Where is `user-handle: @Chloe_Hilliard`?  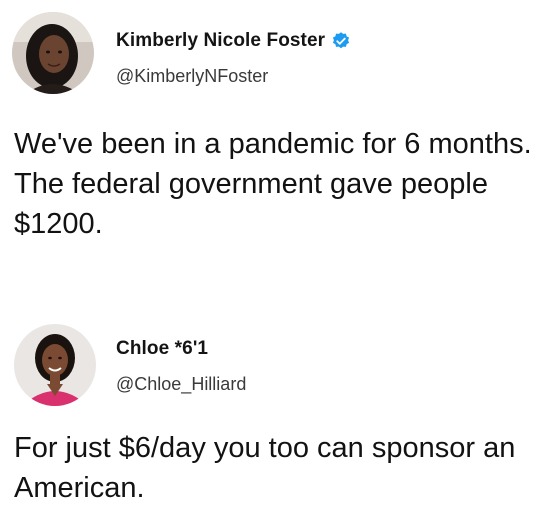 user-handle: @Chloe_Hilliard is located at coordinates (181, 384).